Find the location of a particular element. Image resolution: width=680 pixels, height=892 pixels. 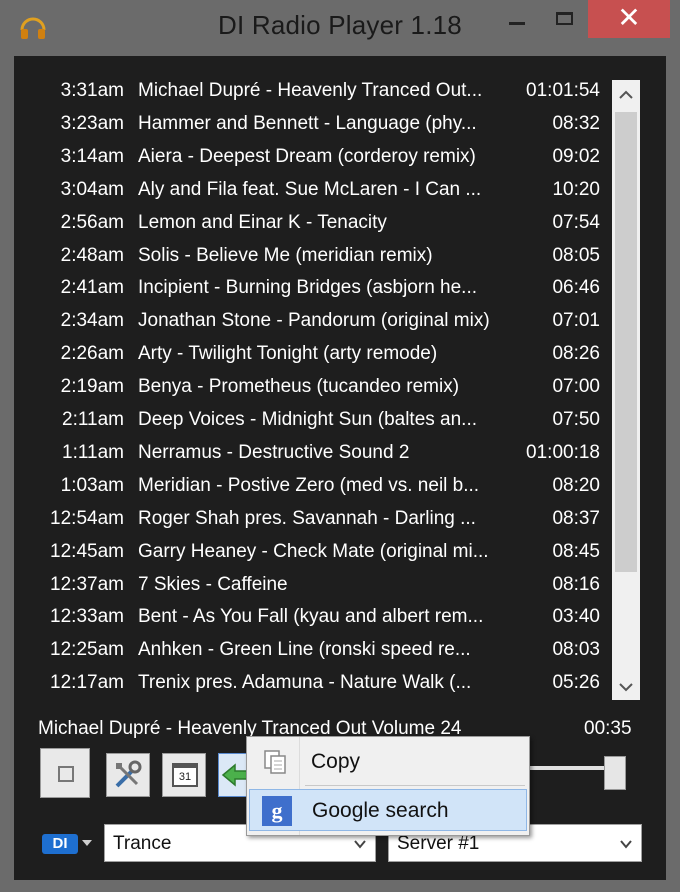

playlist-row-time: 2:19am is located at coordinates (92, 387).